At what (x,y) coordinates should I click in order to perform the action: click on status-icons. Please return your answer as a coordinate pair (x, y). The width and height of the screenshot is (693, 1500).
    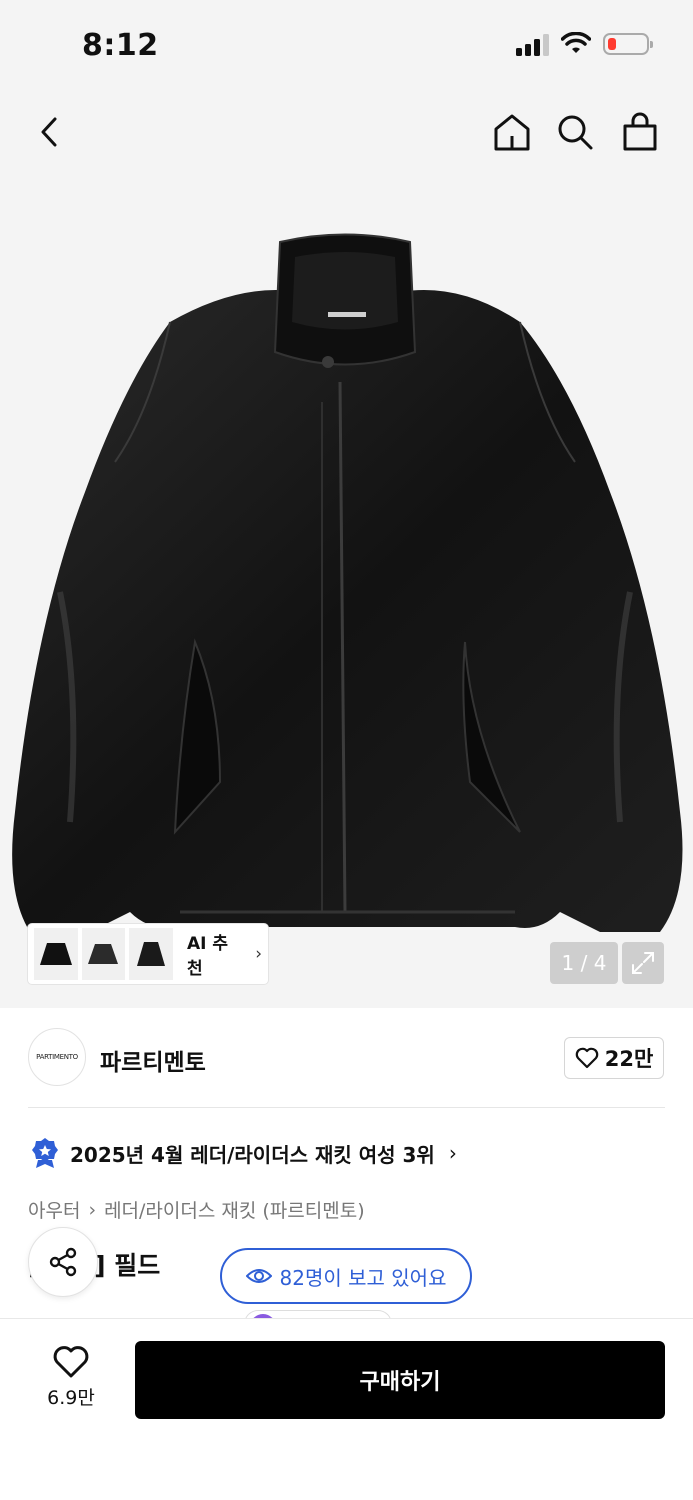
    Looking at the image, I should click on (584, 44).